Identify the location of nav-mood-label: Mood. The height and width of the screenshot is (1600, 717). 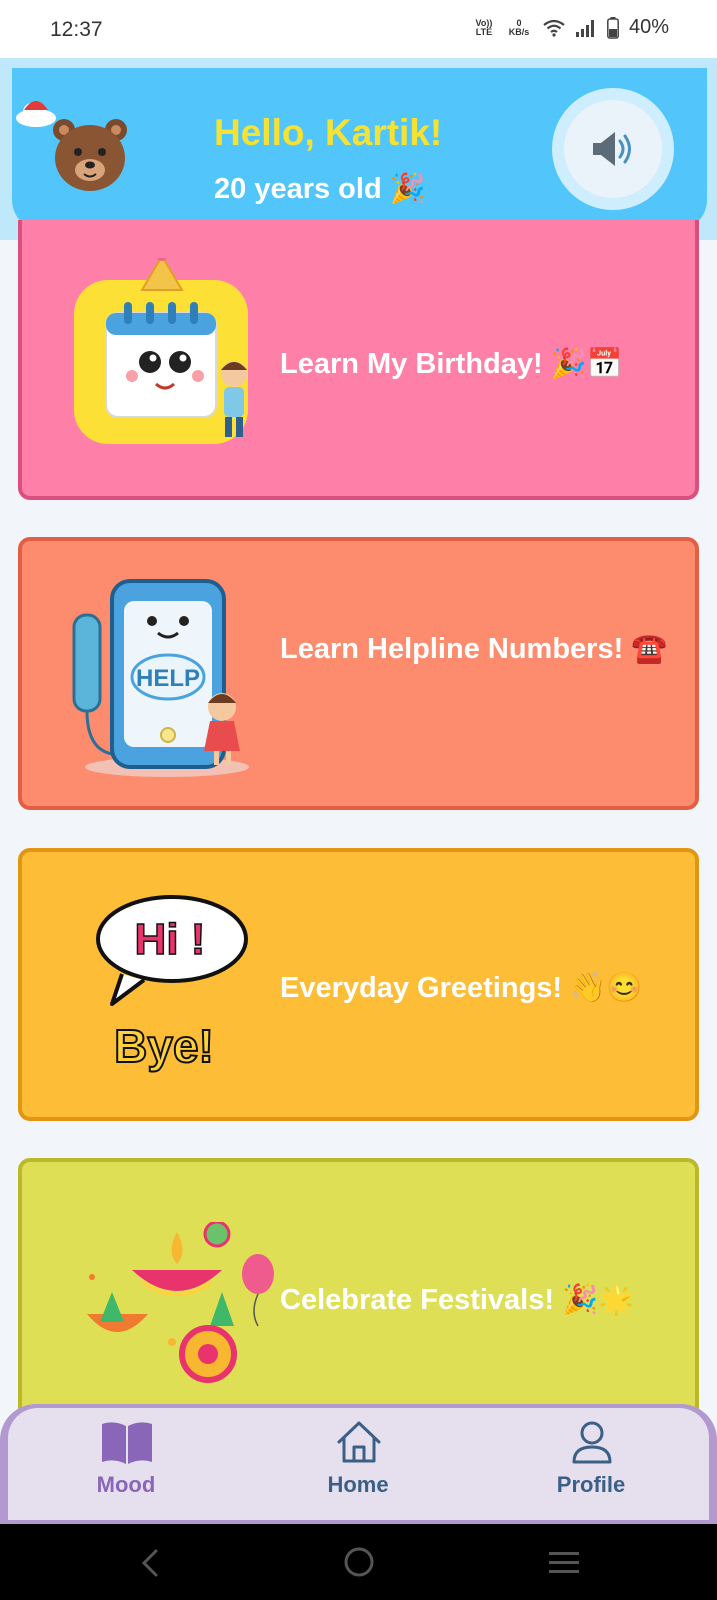
(126, 1484).